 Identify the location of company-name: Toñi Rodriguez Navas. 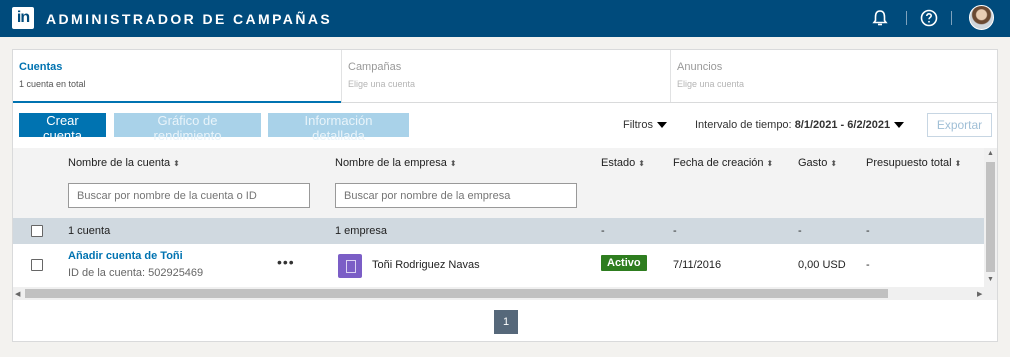
(426, 265).